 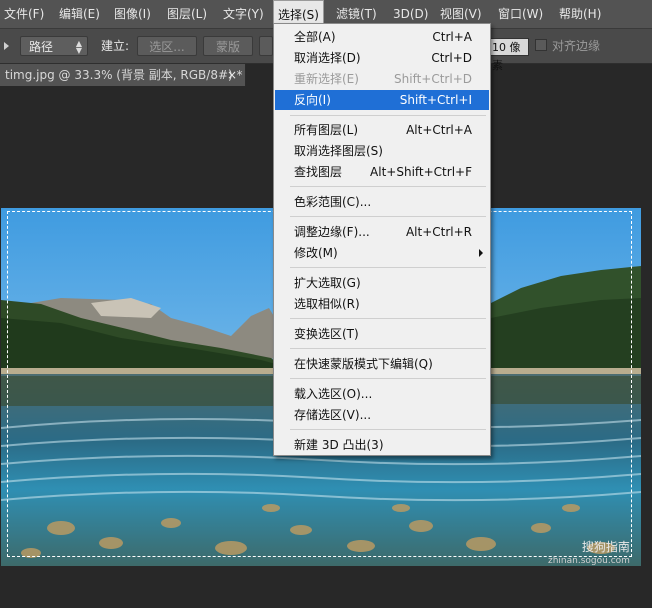 I want to click on stepper-arrows-icon: ▲ ▼, so click(x=78, y=47).